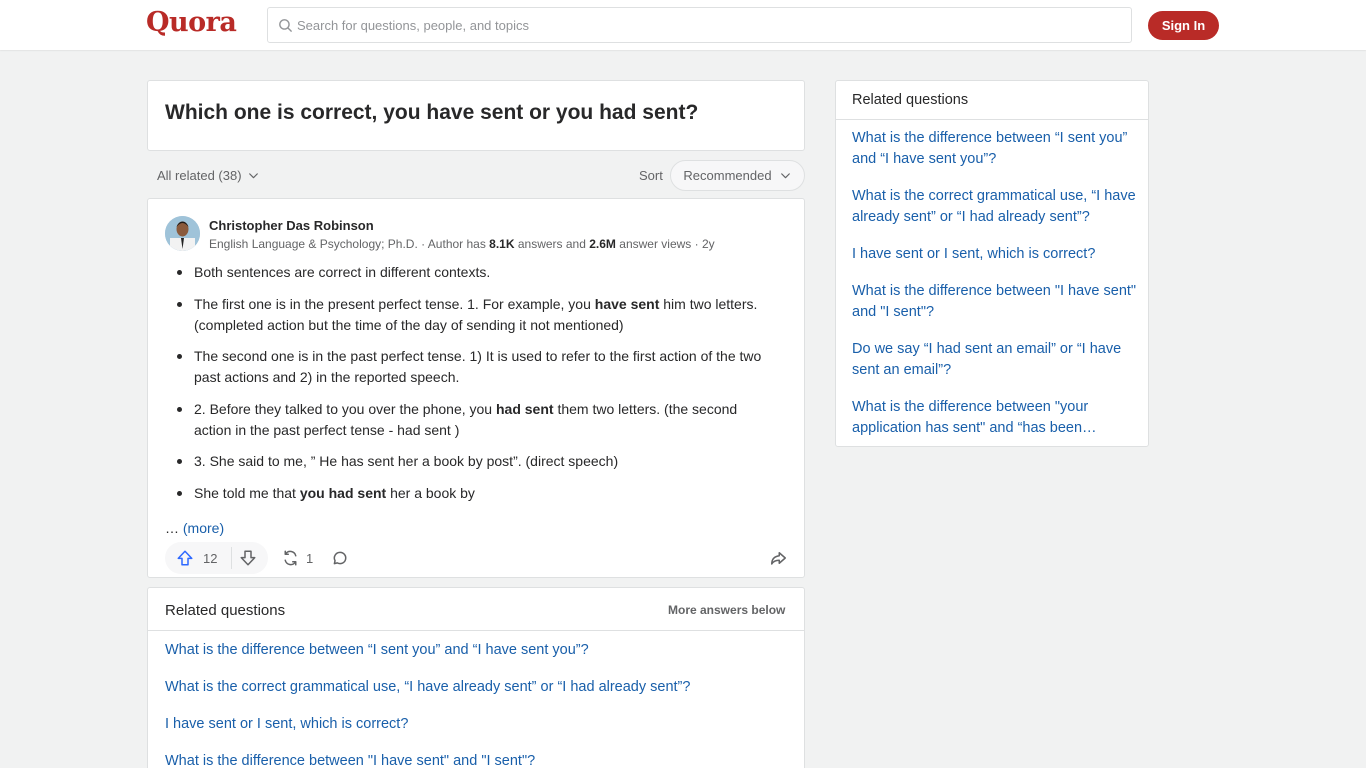 The width and height of the screenshot is (1366, 768). I want to click on all-related-dropdown: All related (38), so click(208, 175).